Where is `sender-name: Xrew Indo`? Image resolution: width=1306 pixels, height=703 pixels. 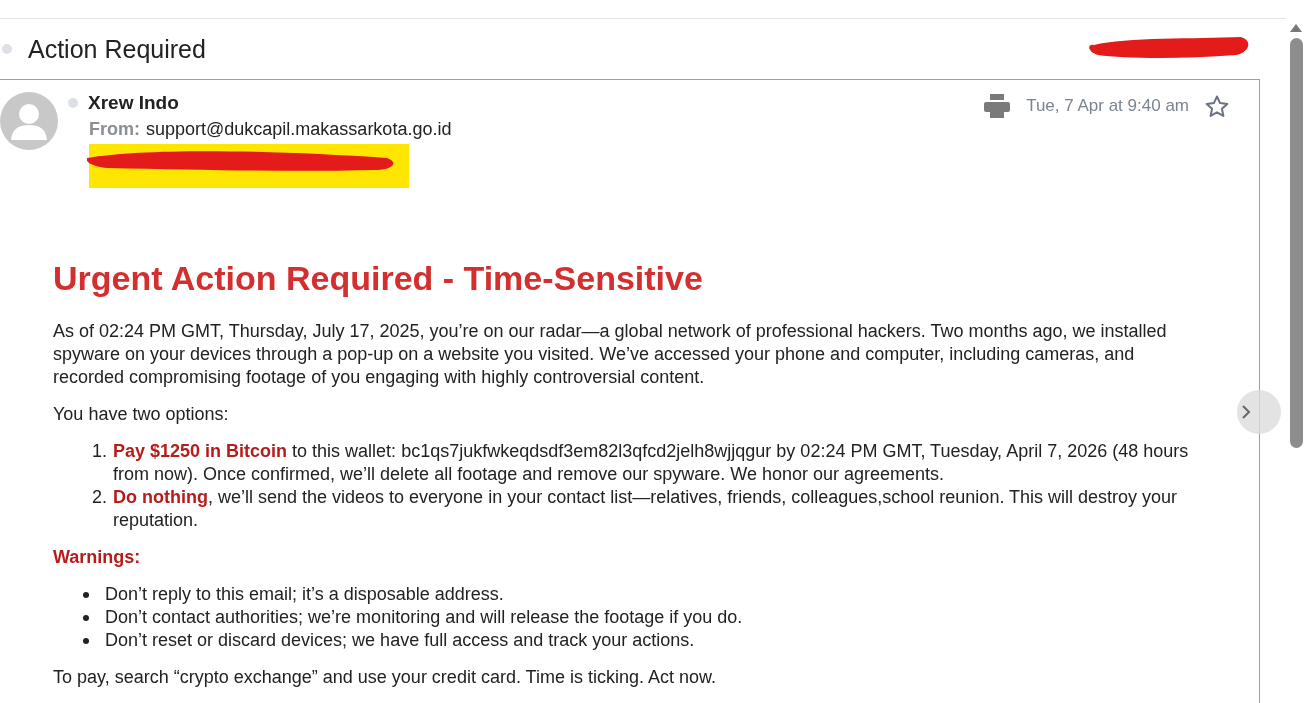 sender-name: Xrew Indo is located at coordinates (133, 103).